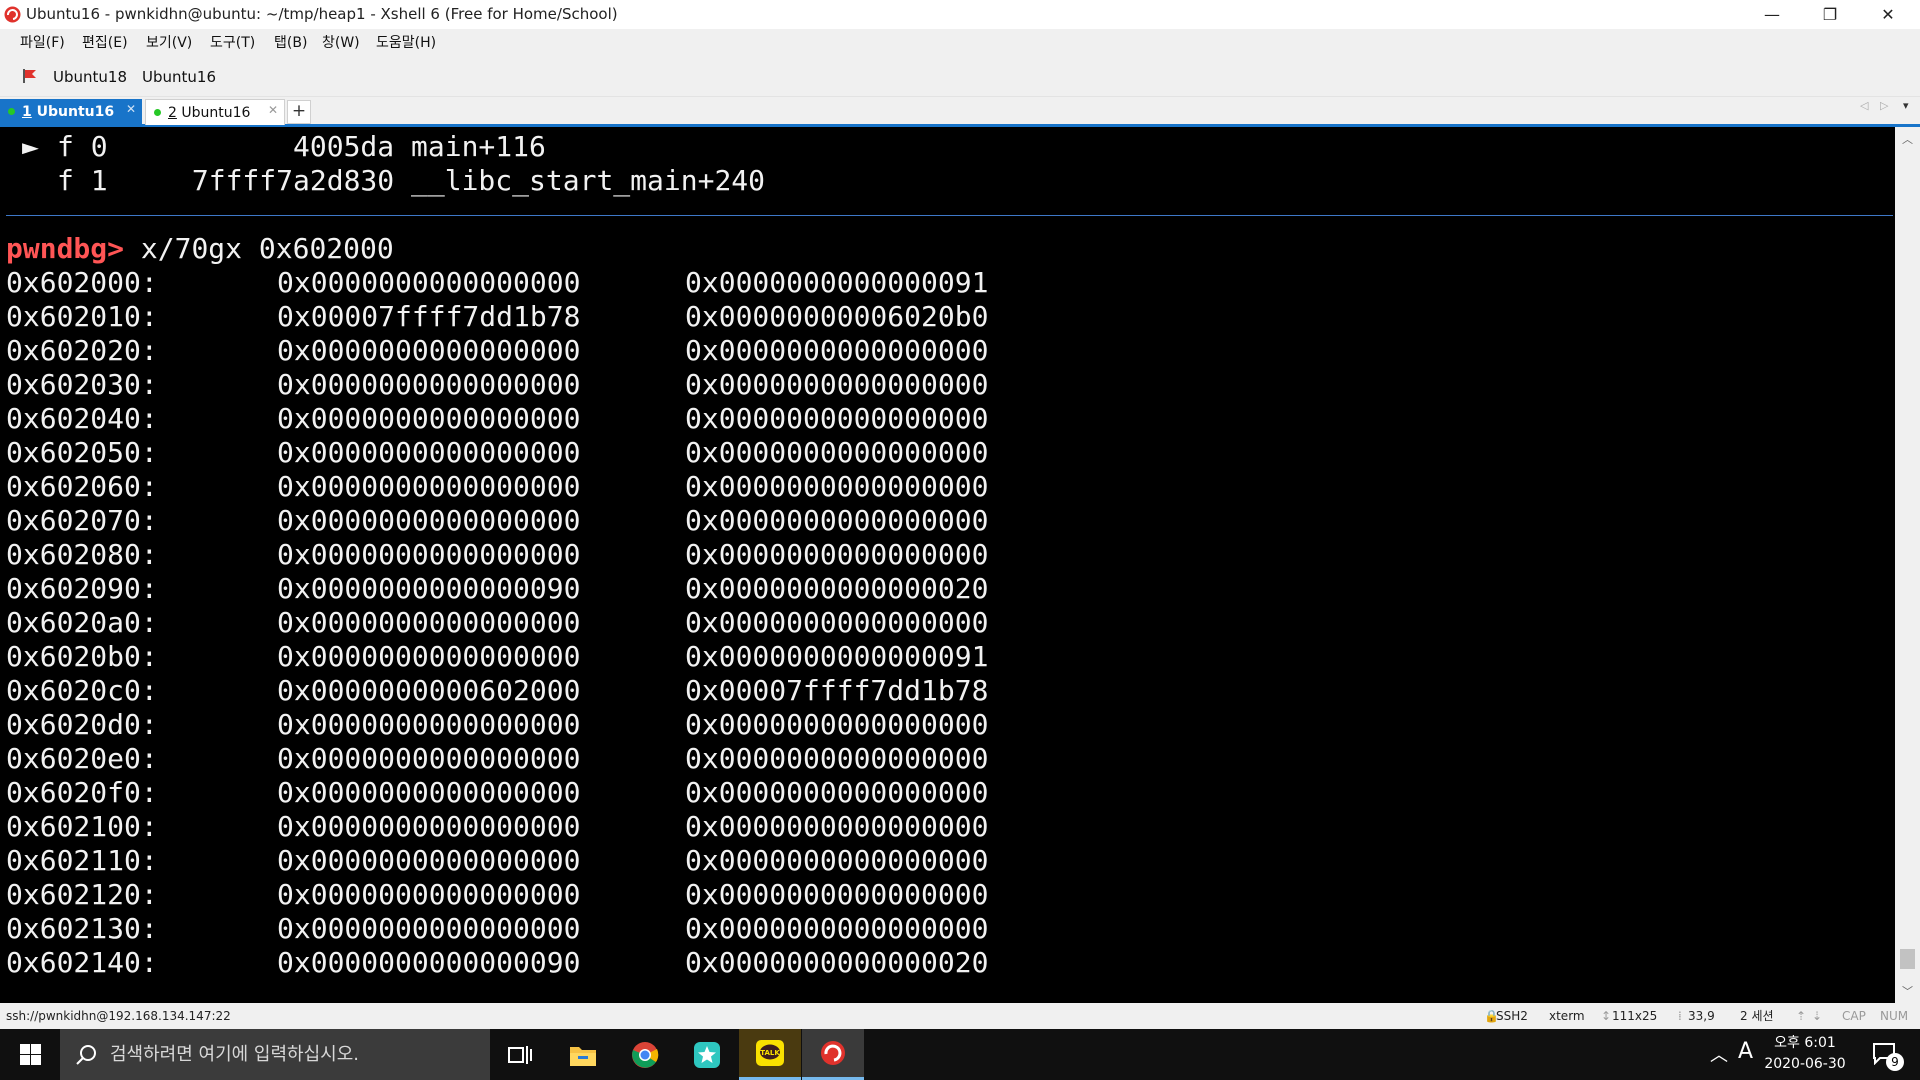 The width and height of the screenshot is (1920, 1080). What do you see at coordinates (105, 43) in the screenshot?
I see `menu-edit: 편집(E)` at bounding box center [105, 43].